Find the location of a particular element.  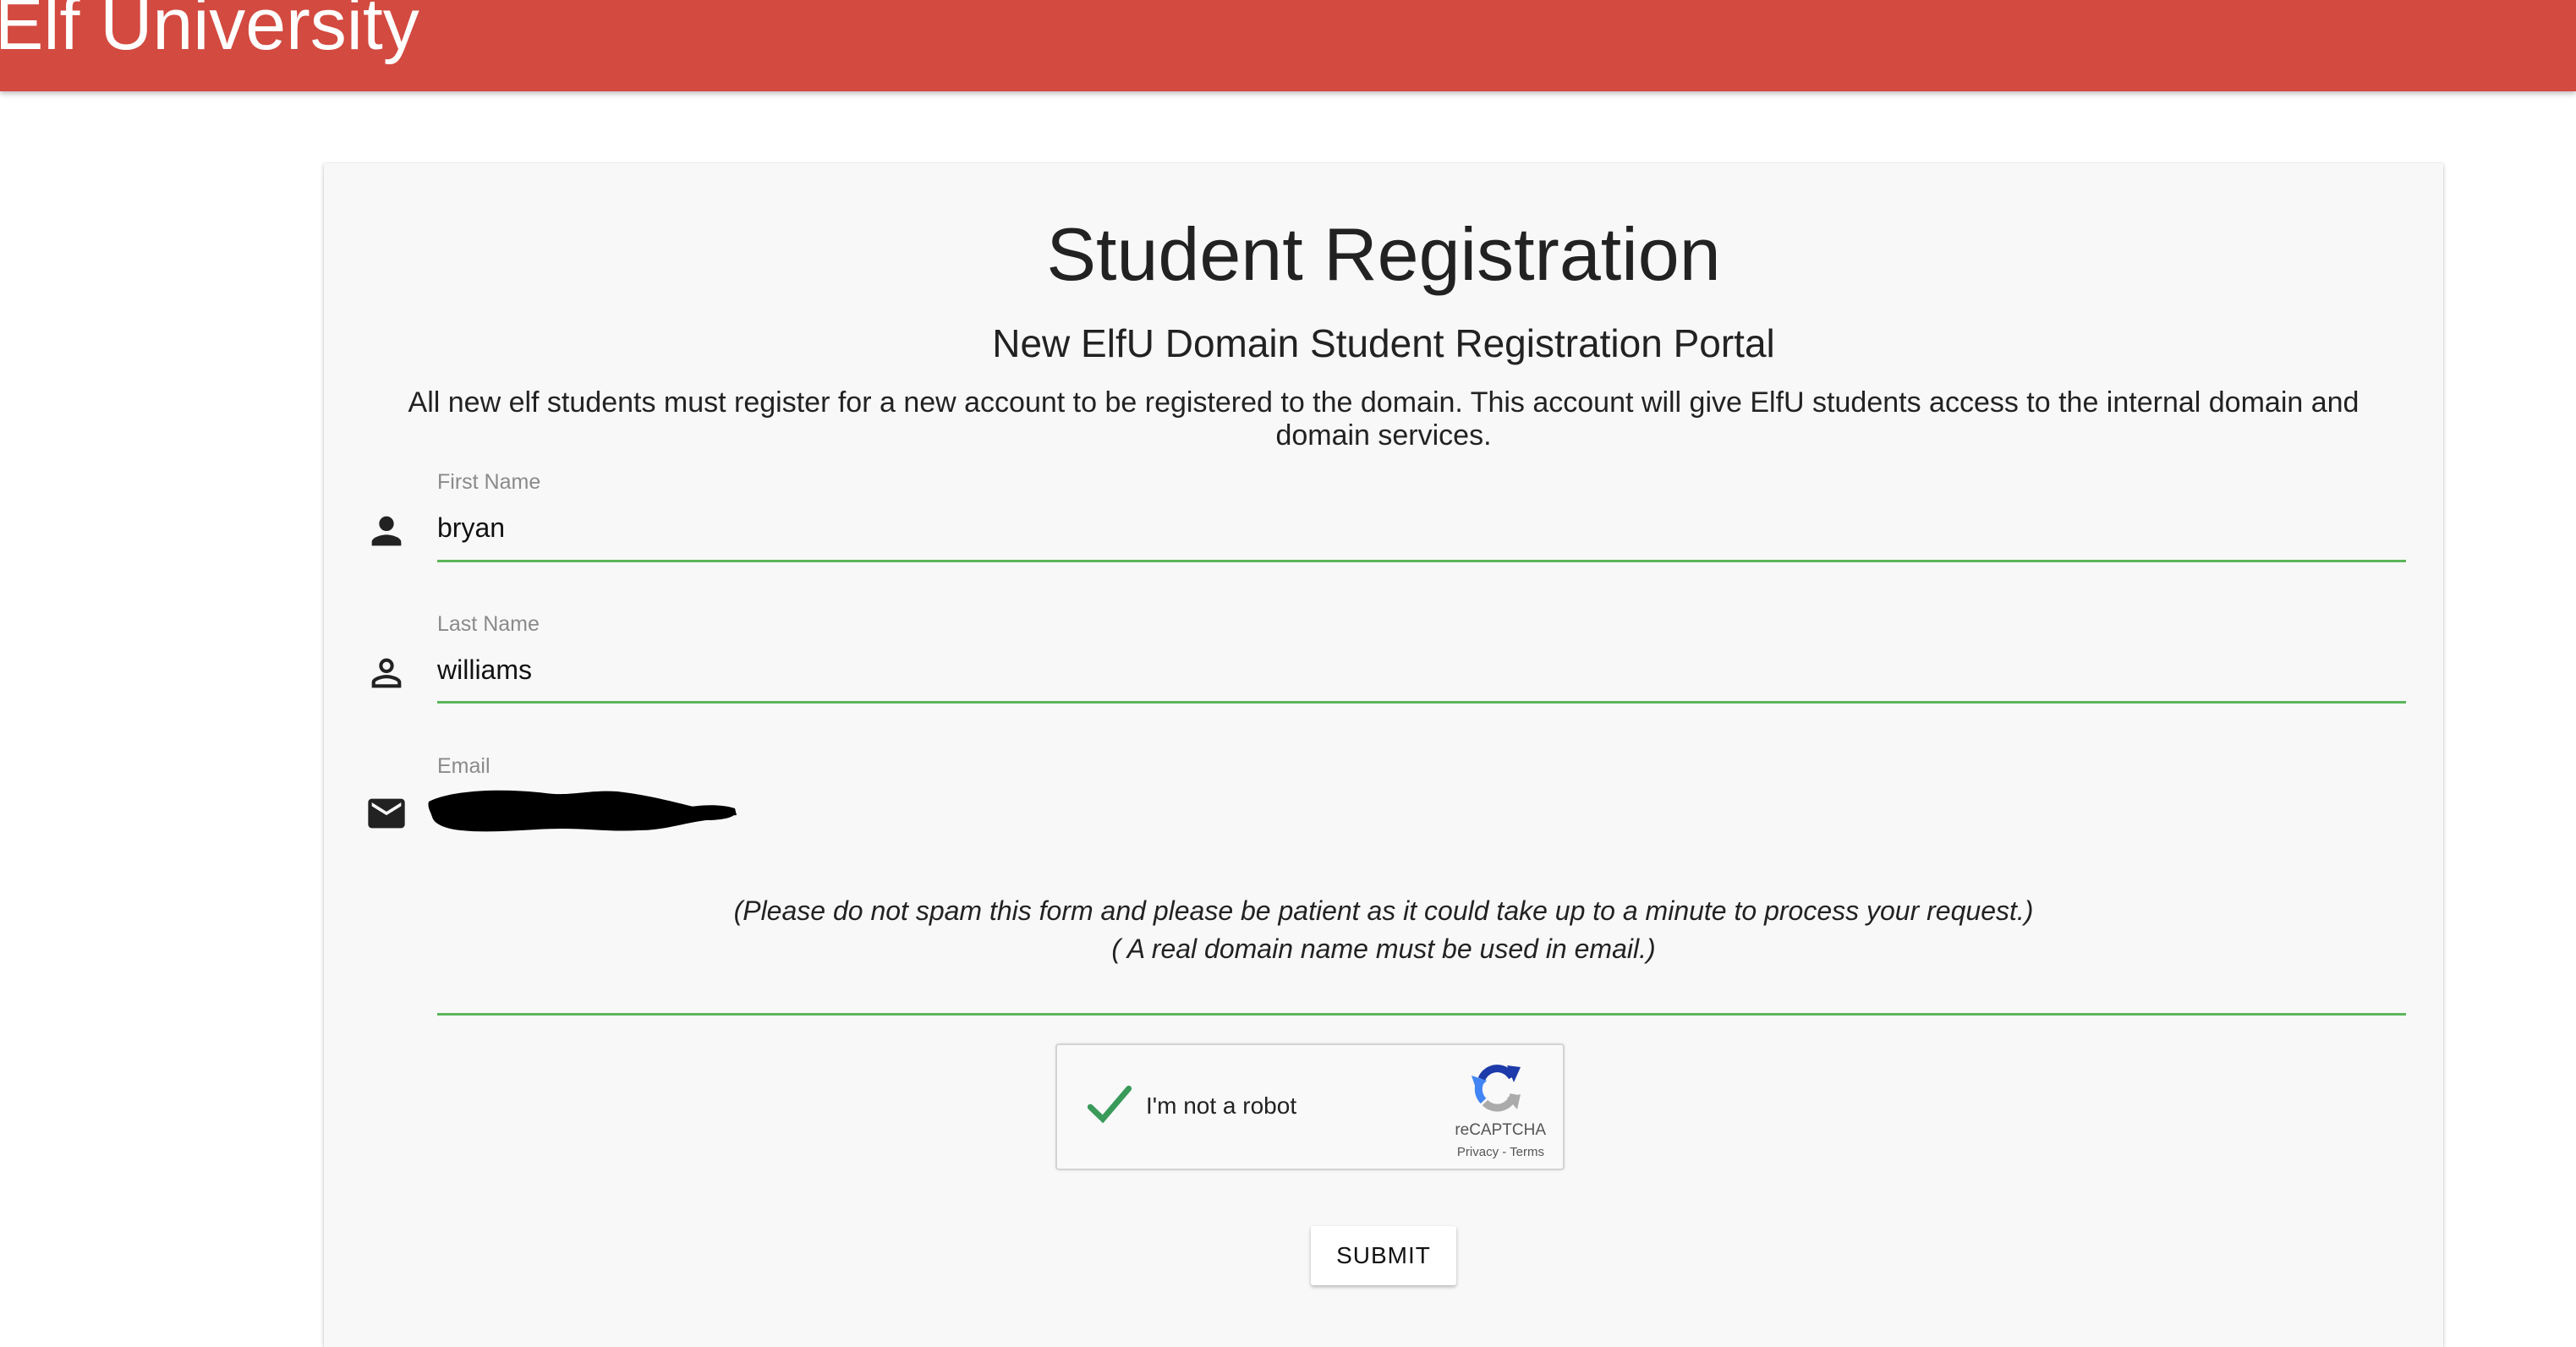

email-underline is located at coordinates (1421, 1015).